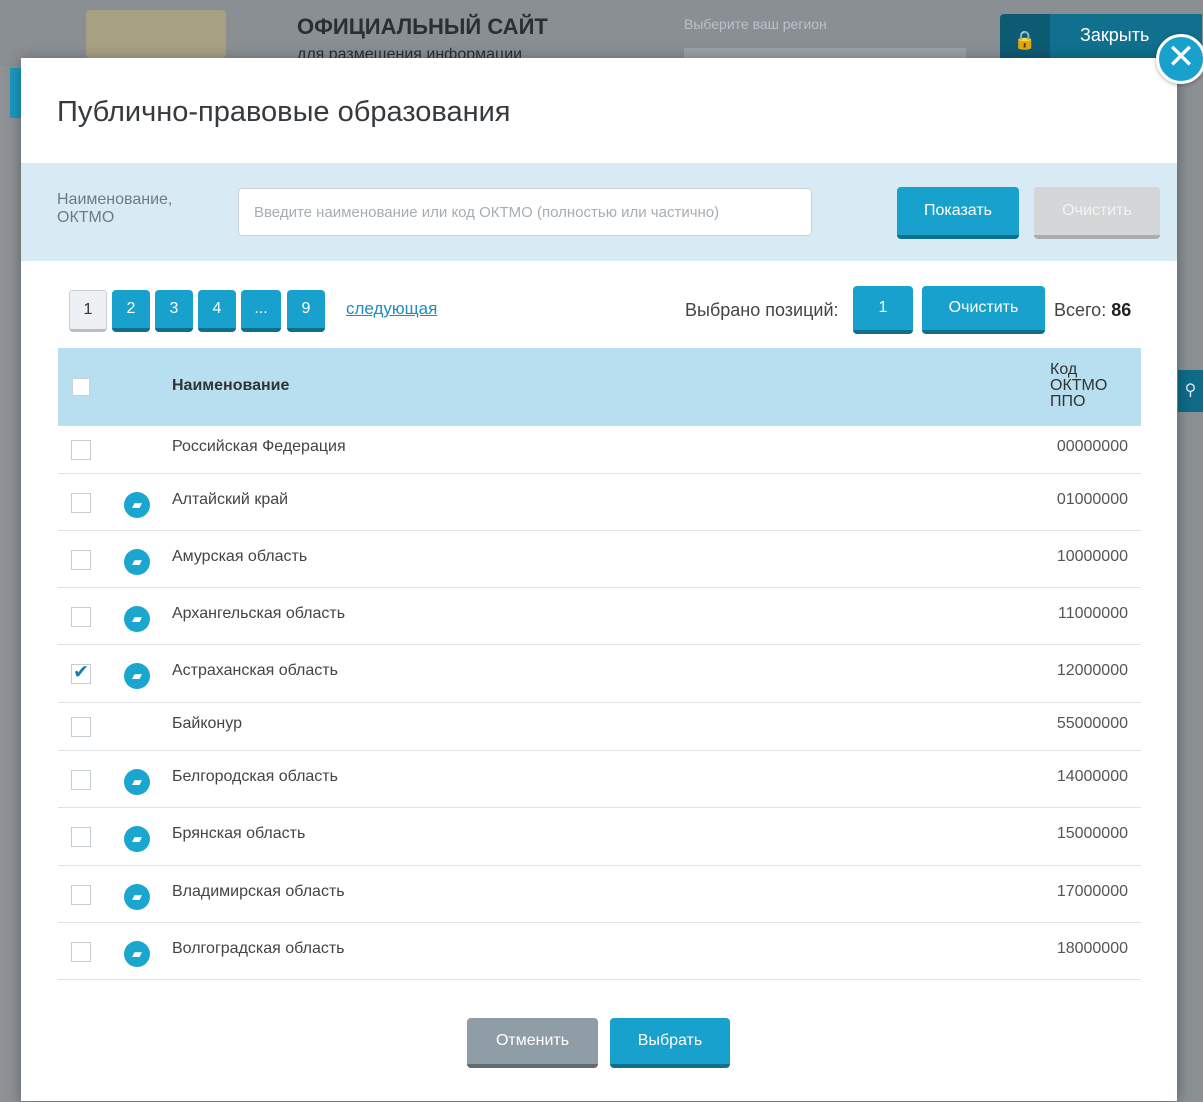 The width and height of the screenshot is (1203, 1102). What do you see at coordinates (532, 1043) in the screenshot?
I see `cancel-button: Отменить` at bounding box center [532, 1043].